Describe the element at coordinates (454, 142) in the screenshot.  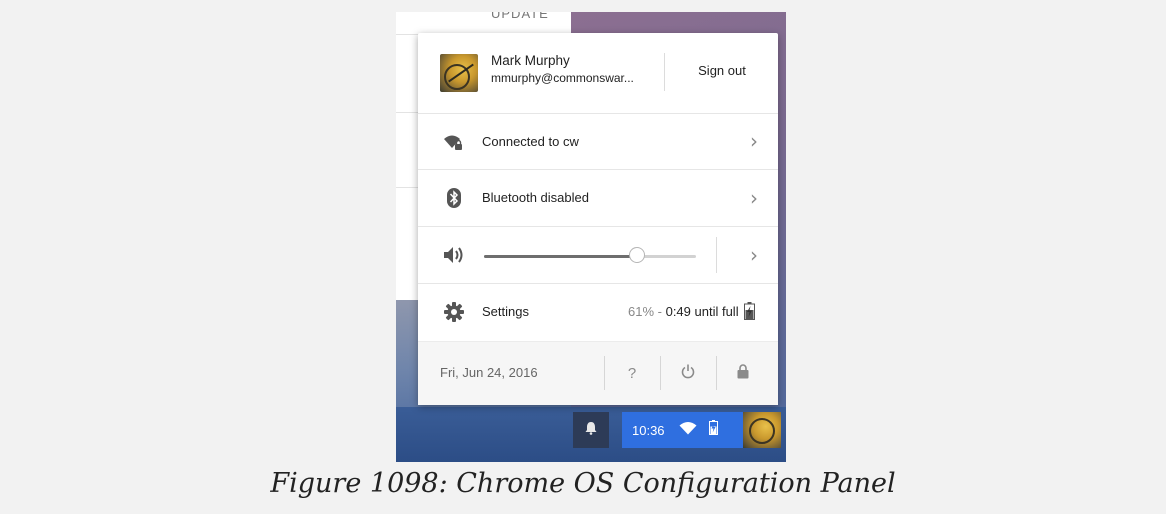
I see `wifi-locked-icon` at that location.